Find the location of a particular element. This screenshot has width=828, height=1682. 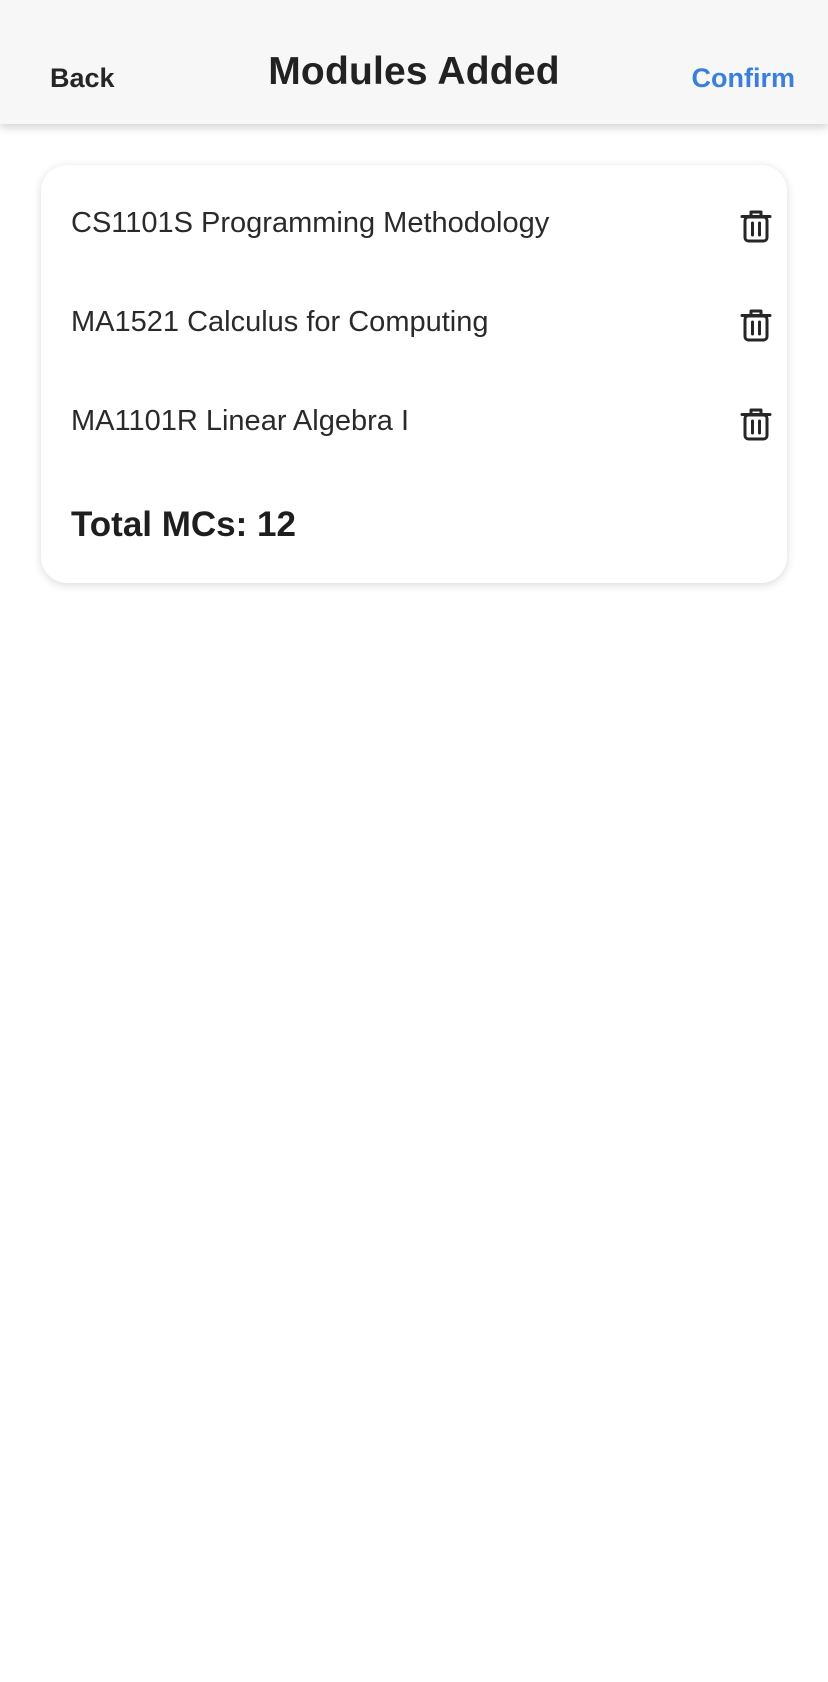

total-mcs: Total MCs: 12 is located at coordinates (183, 524).